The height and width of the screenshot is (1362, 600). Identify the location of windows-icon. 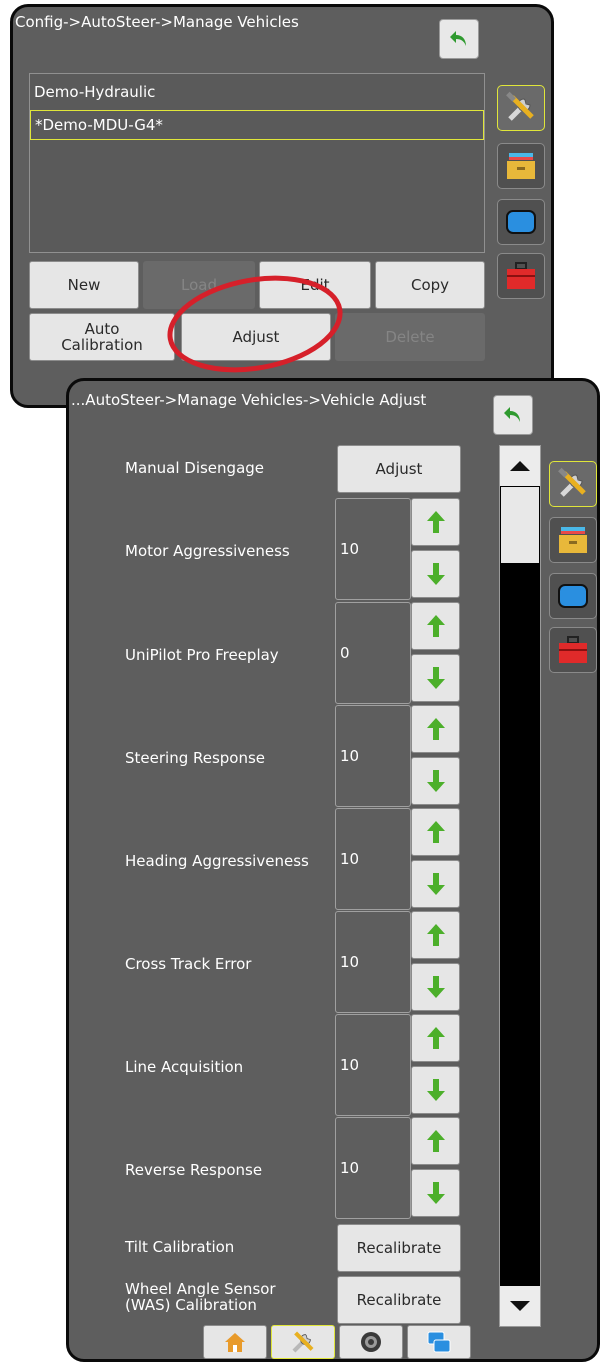
(439, 1342).